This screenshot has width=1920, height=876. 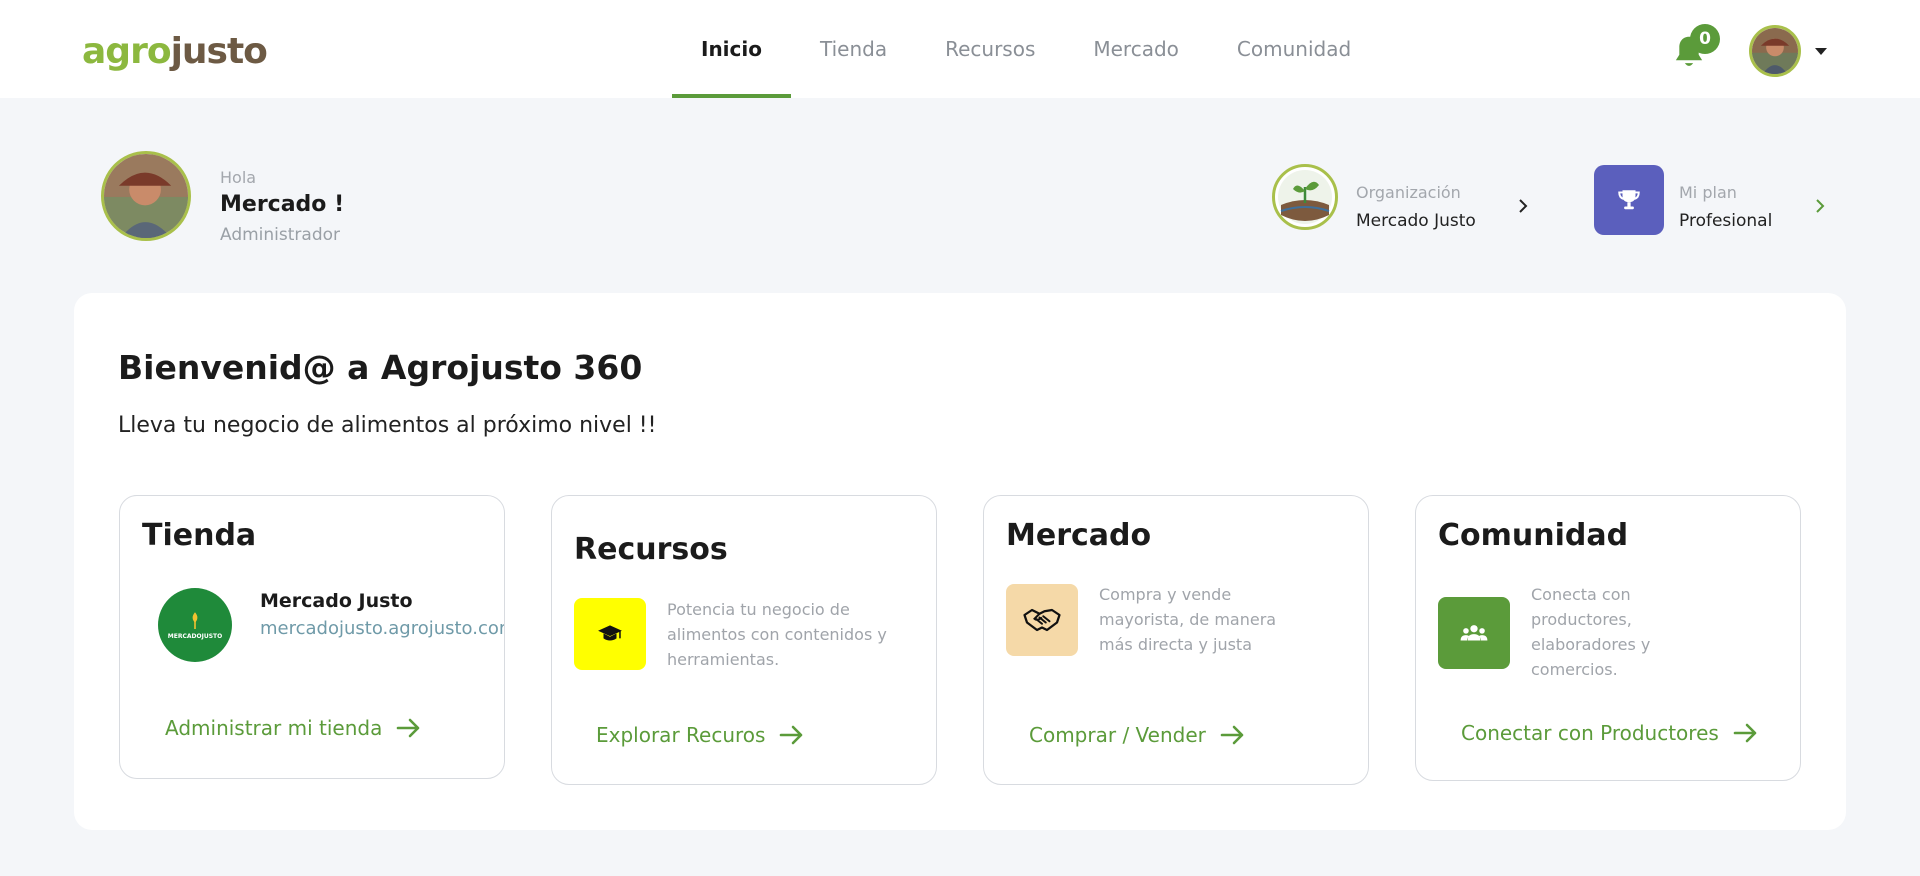 What do you see at coordinates (1629, 200) in the screenshot?
I see `trophy-icon` at bounding box center [1629, 200].